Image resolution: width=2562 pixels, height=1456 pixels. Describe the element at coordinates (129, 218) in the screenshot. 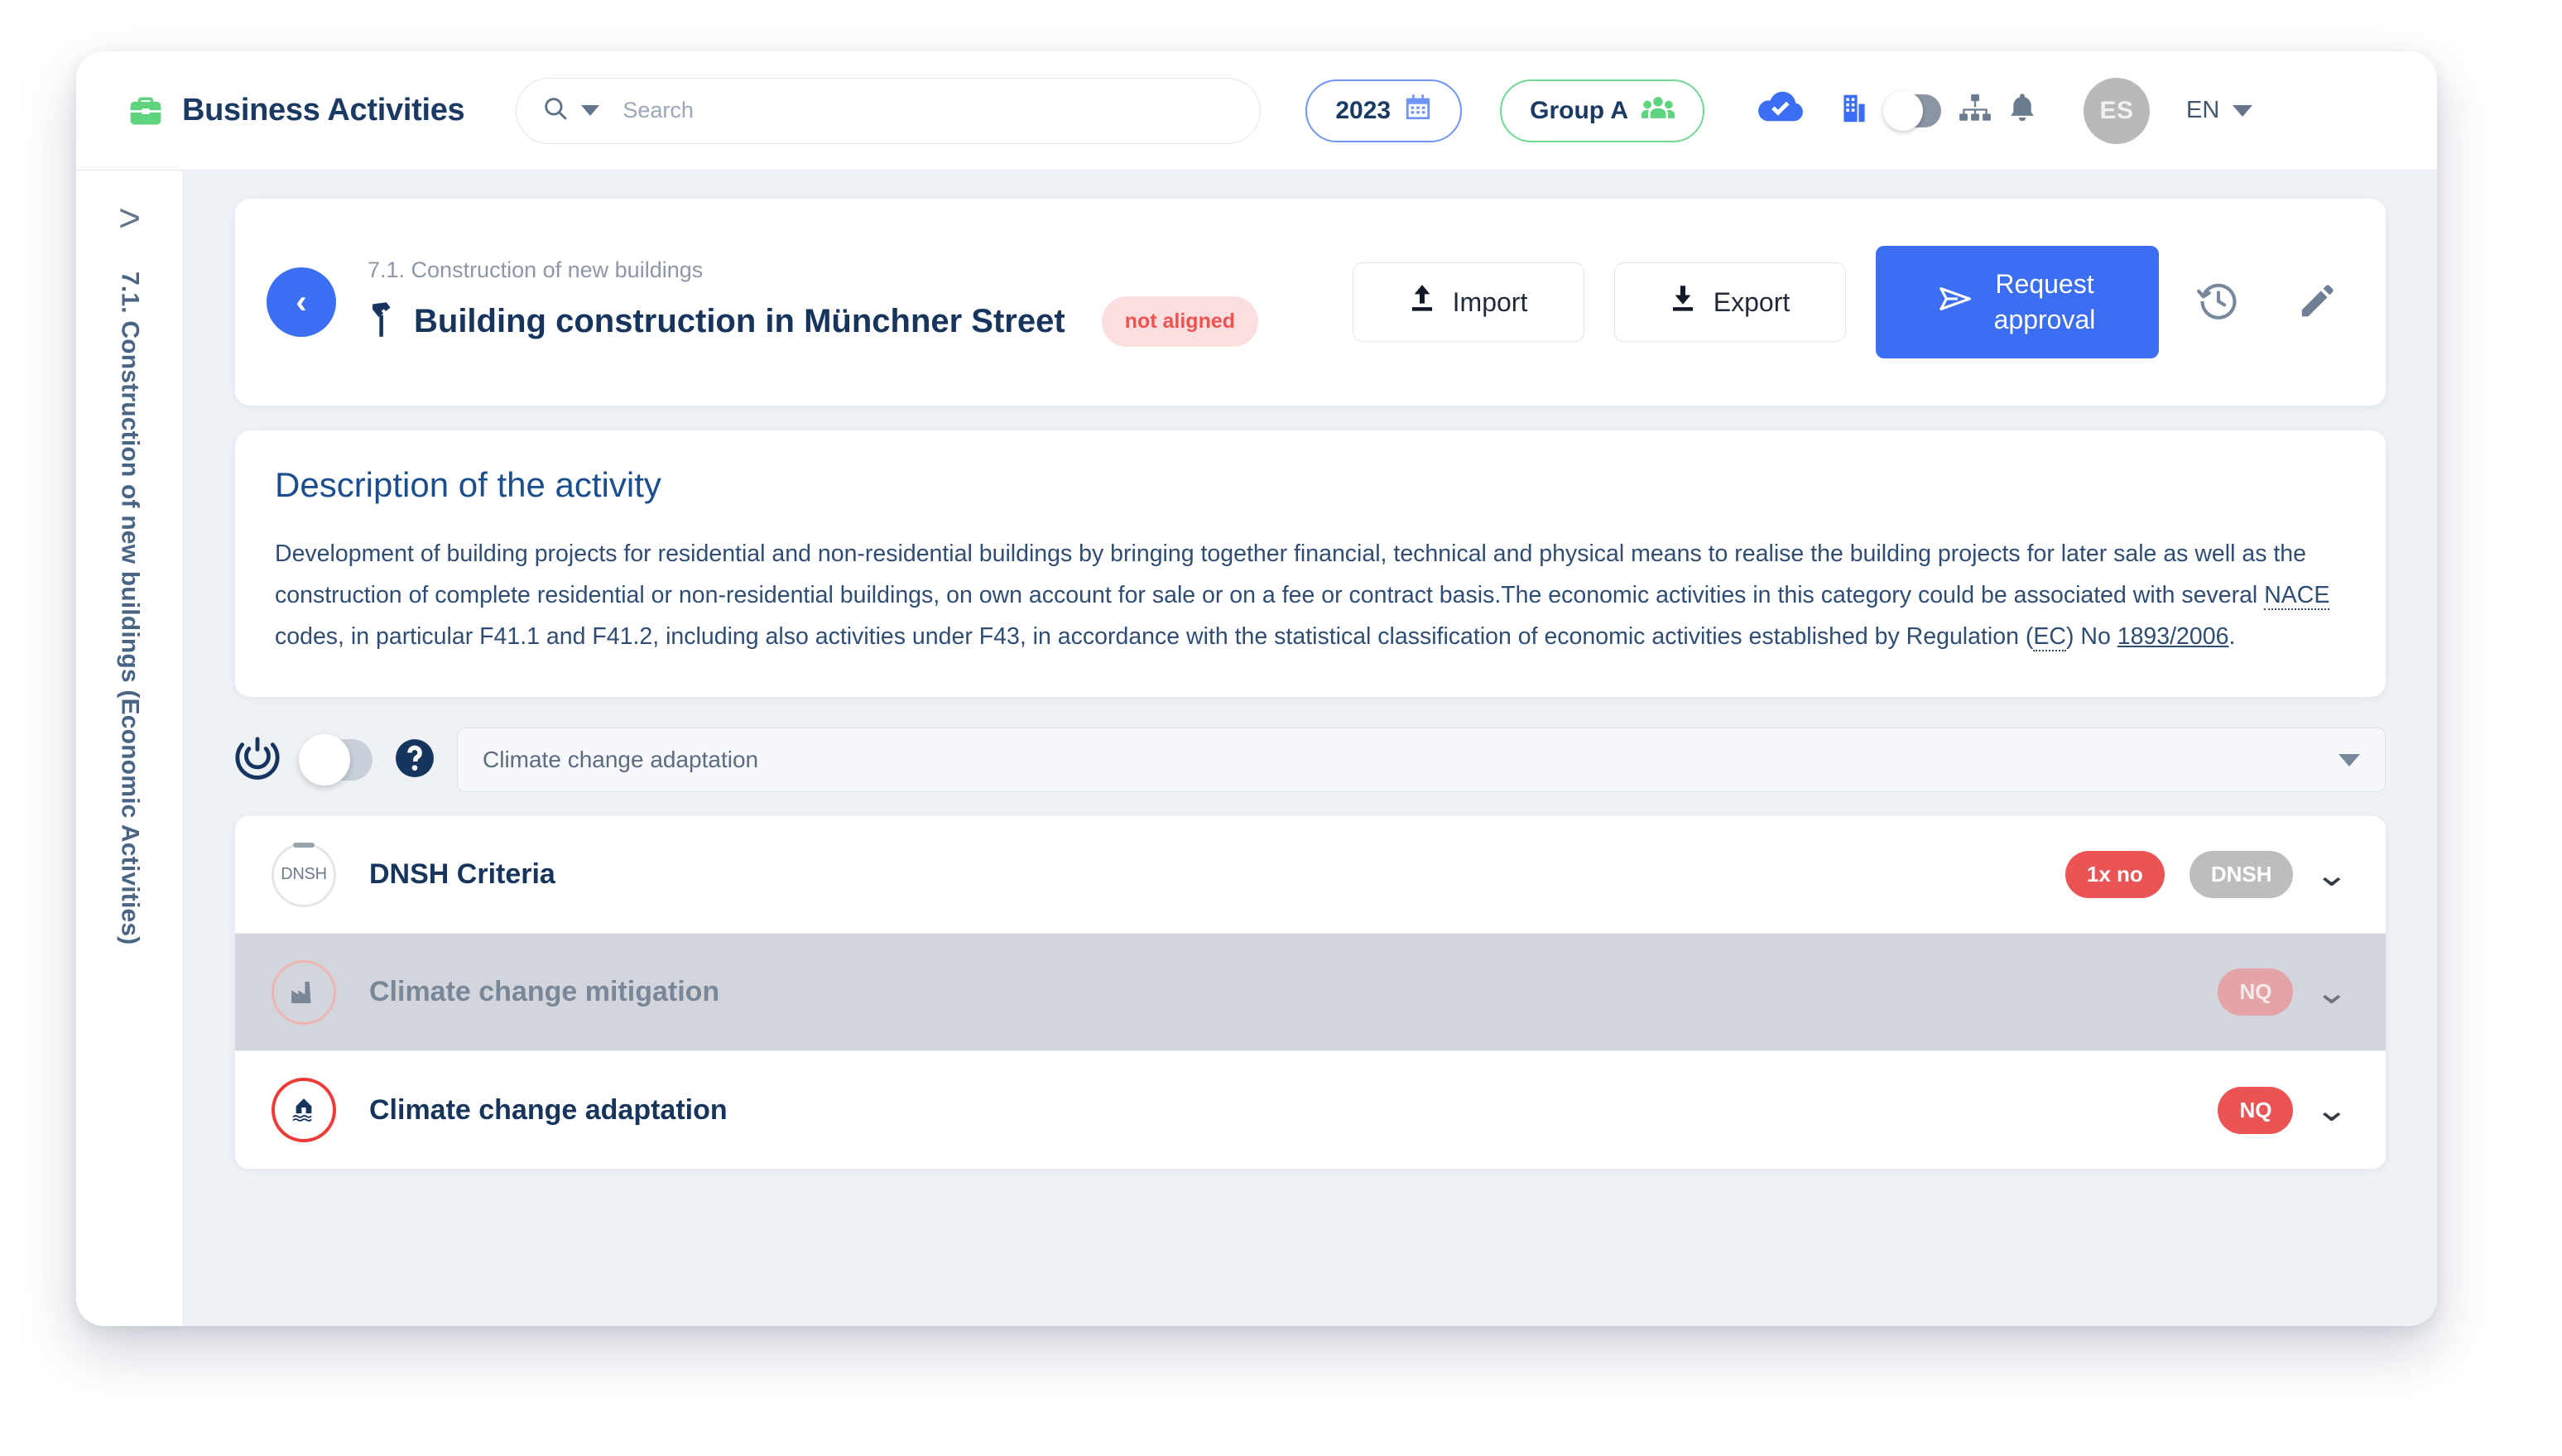

I see `sidebar-expand-icon: >` at that location.